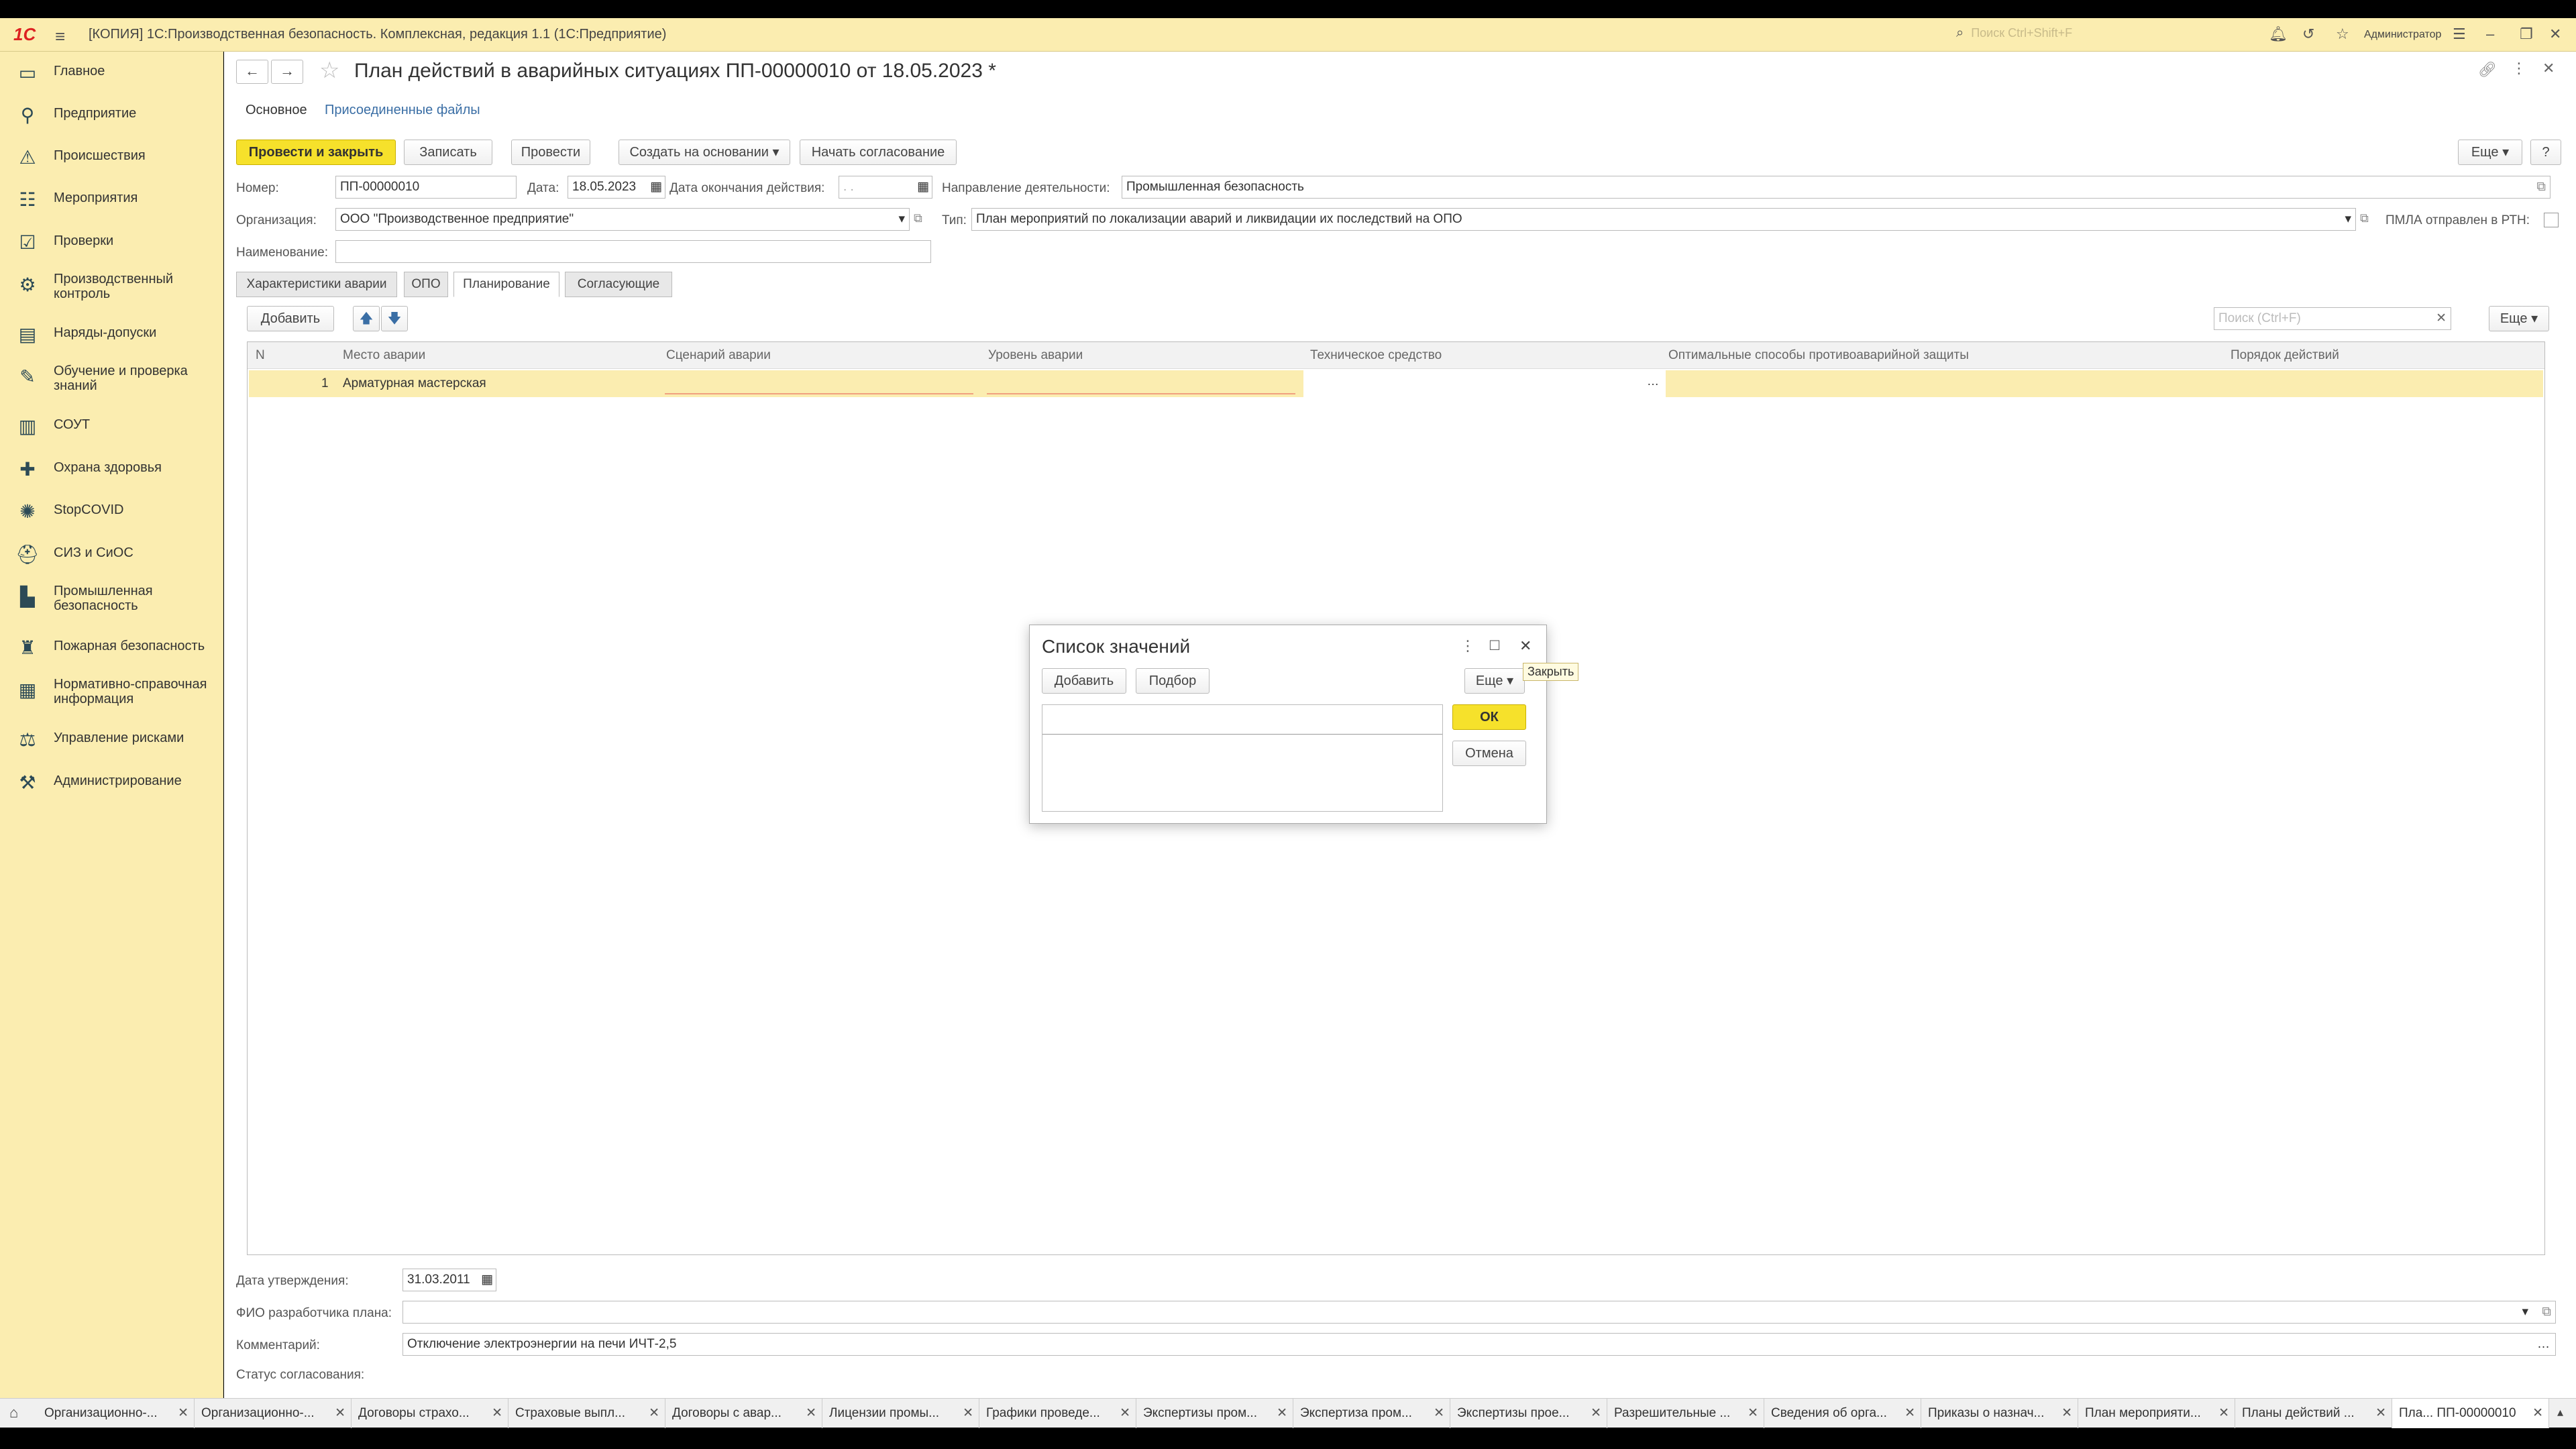 Image resolution: width=2576 pixels, height=1449 pixels. I want to click on end-date-field: . . ▦, so click(885, 187).